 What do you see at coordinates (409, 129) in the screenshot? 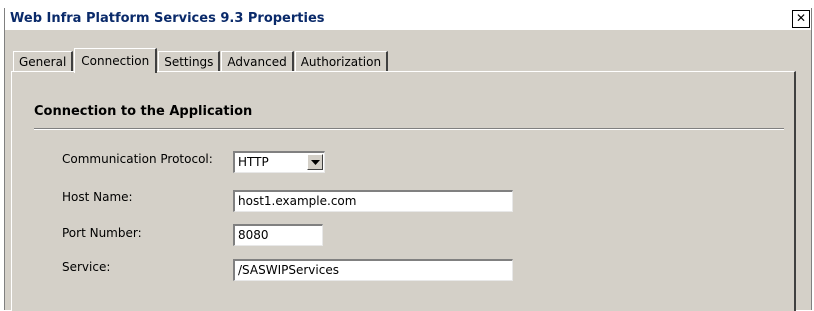
I see `section-divider` at bounding box center [409, 129].